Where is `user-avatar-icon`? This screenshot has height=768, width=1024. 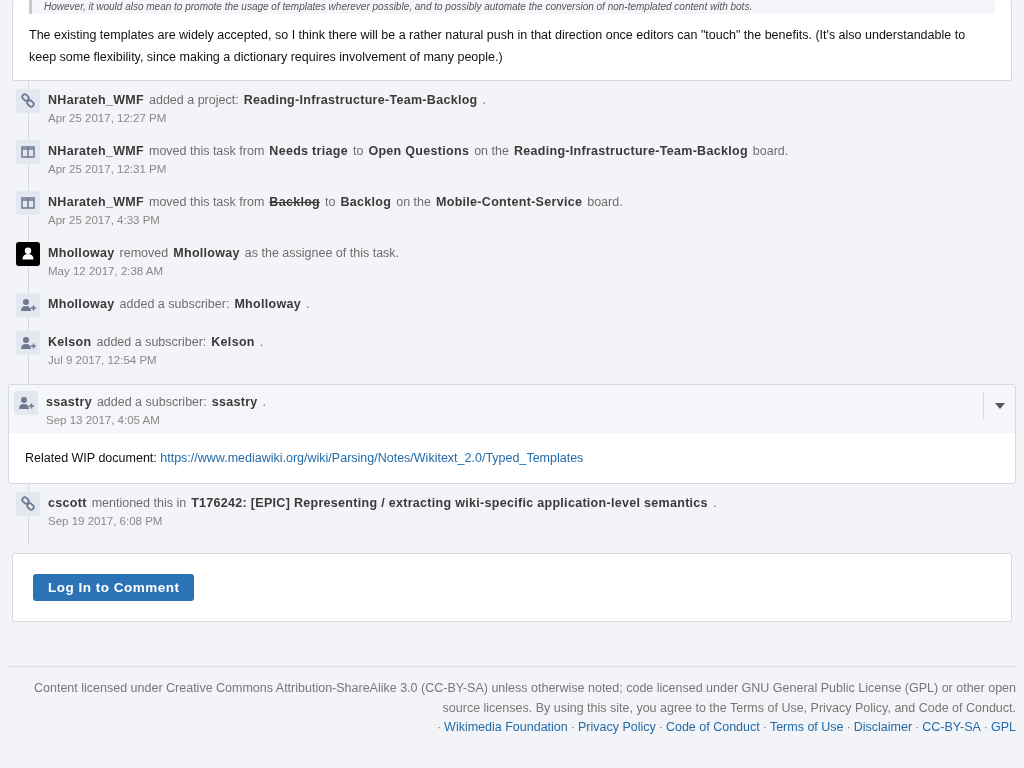 user-avatar-icon is located at coordinates (28, 254).